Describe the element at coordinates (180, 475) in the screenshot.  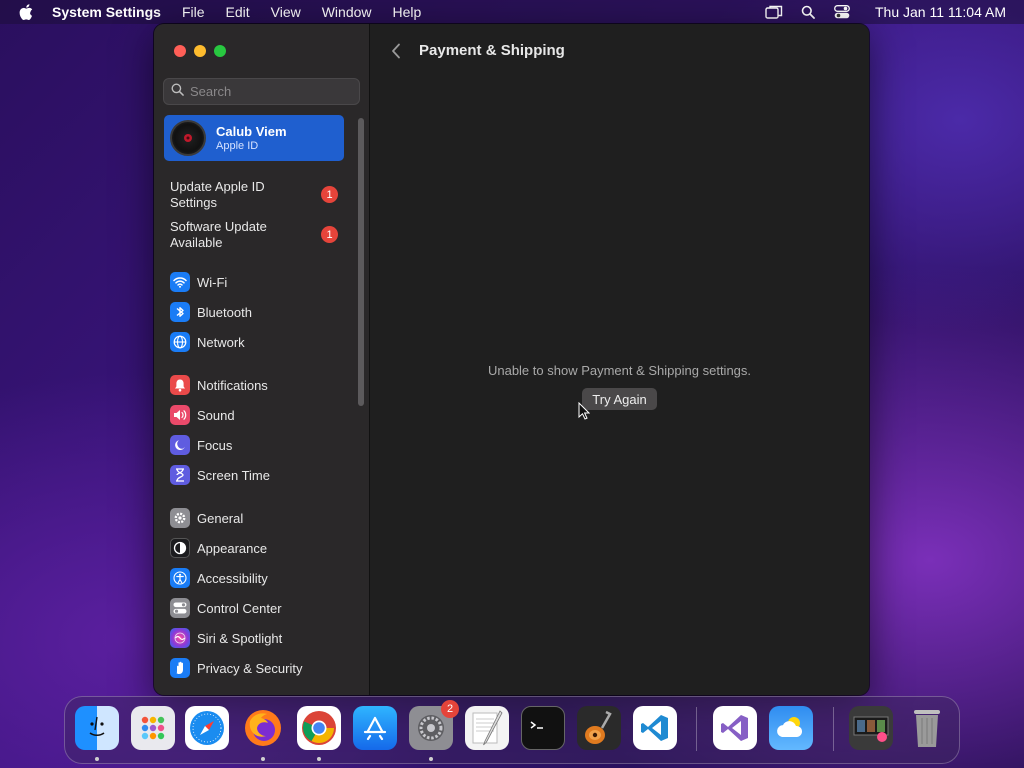
I see `hourglass-icon` at that location.